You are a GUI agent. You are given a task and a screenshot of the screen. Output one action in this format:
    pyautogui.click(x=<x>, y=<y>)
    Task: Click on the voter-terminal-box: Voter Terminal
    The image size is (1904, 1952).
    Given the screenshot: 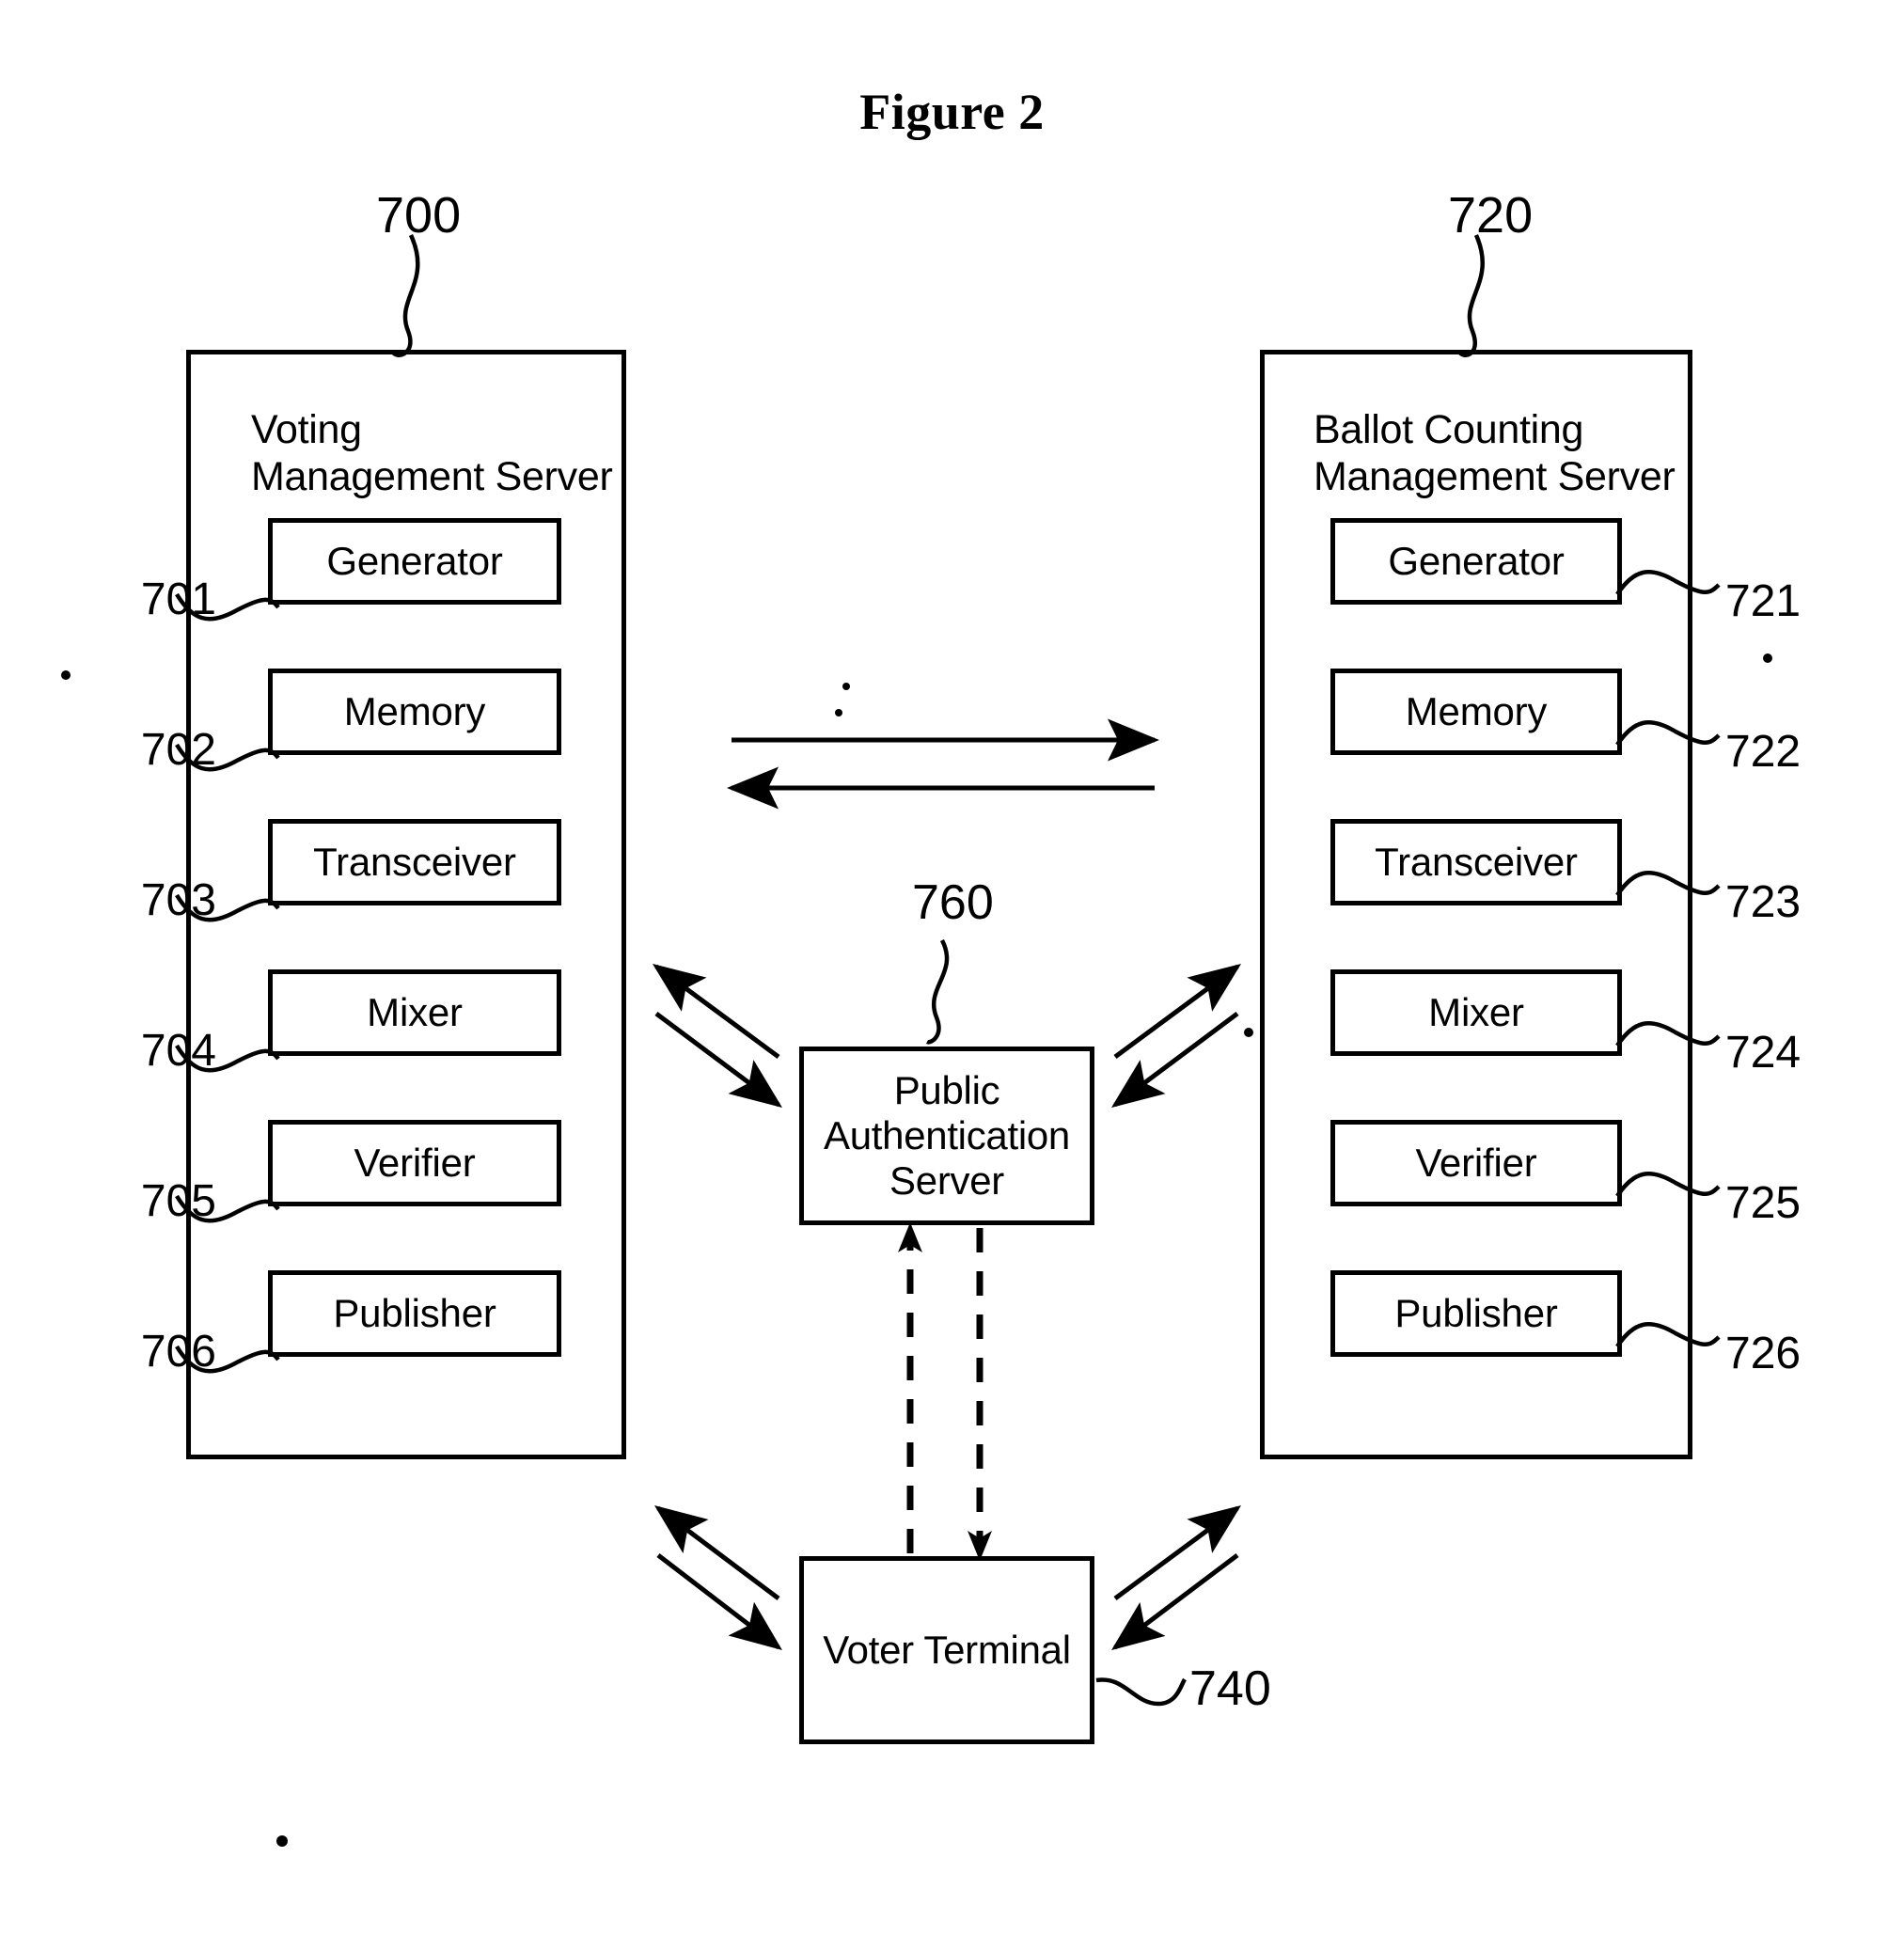 What is the action you would take?
    pyautogui.click(x=946, y=1650)
    